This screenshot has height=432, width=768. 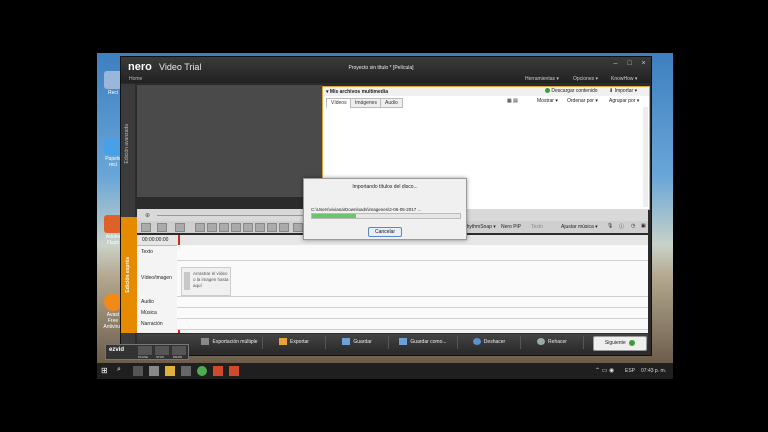 I want to click on download-label: Descargar contenido, so click(x=574, y=91).